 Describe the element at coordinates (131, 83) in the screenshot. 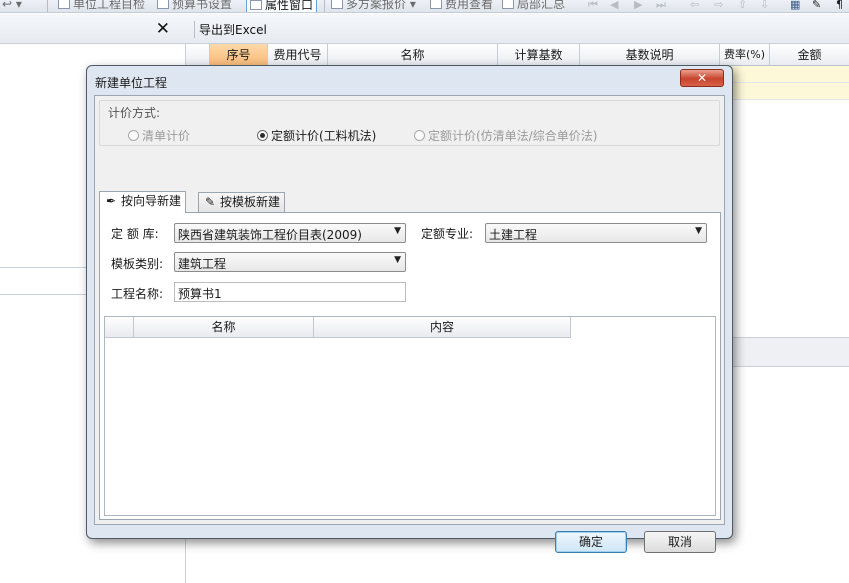

I see `dialog-title: 新建单位工程` at that location.